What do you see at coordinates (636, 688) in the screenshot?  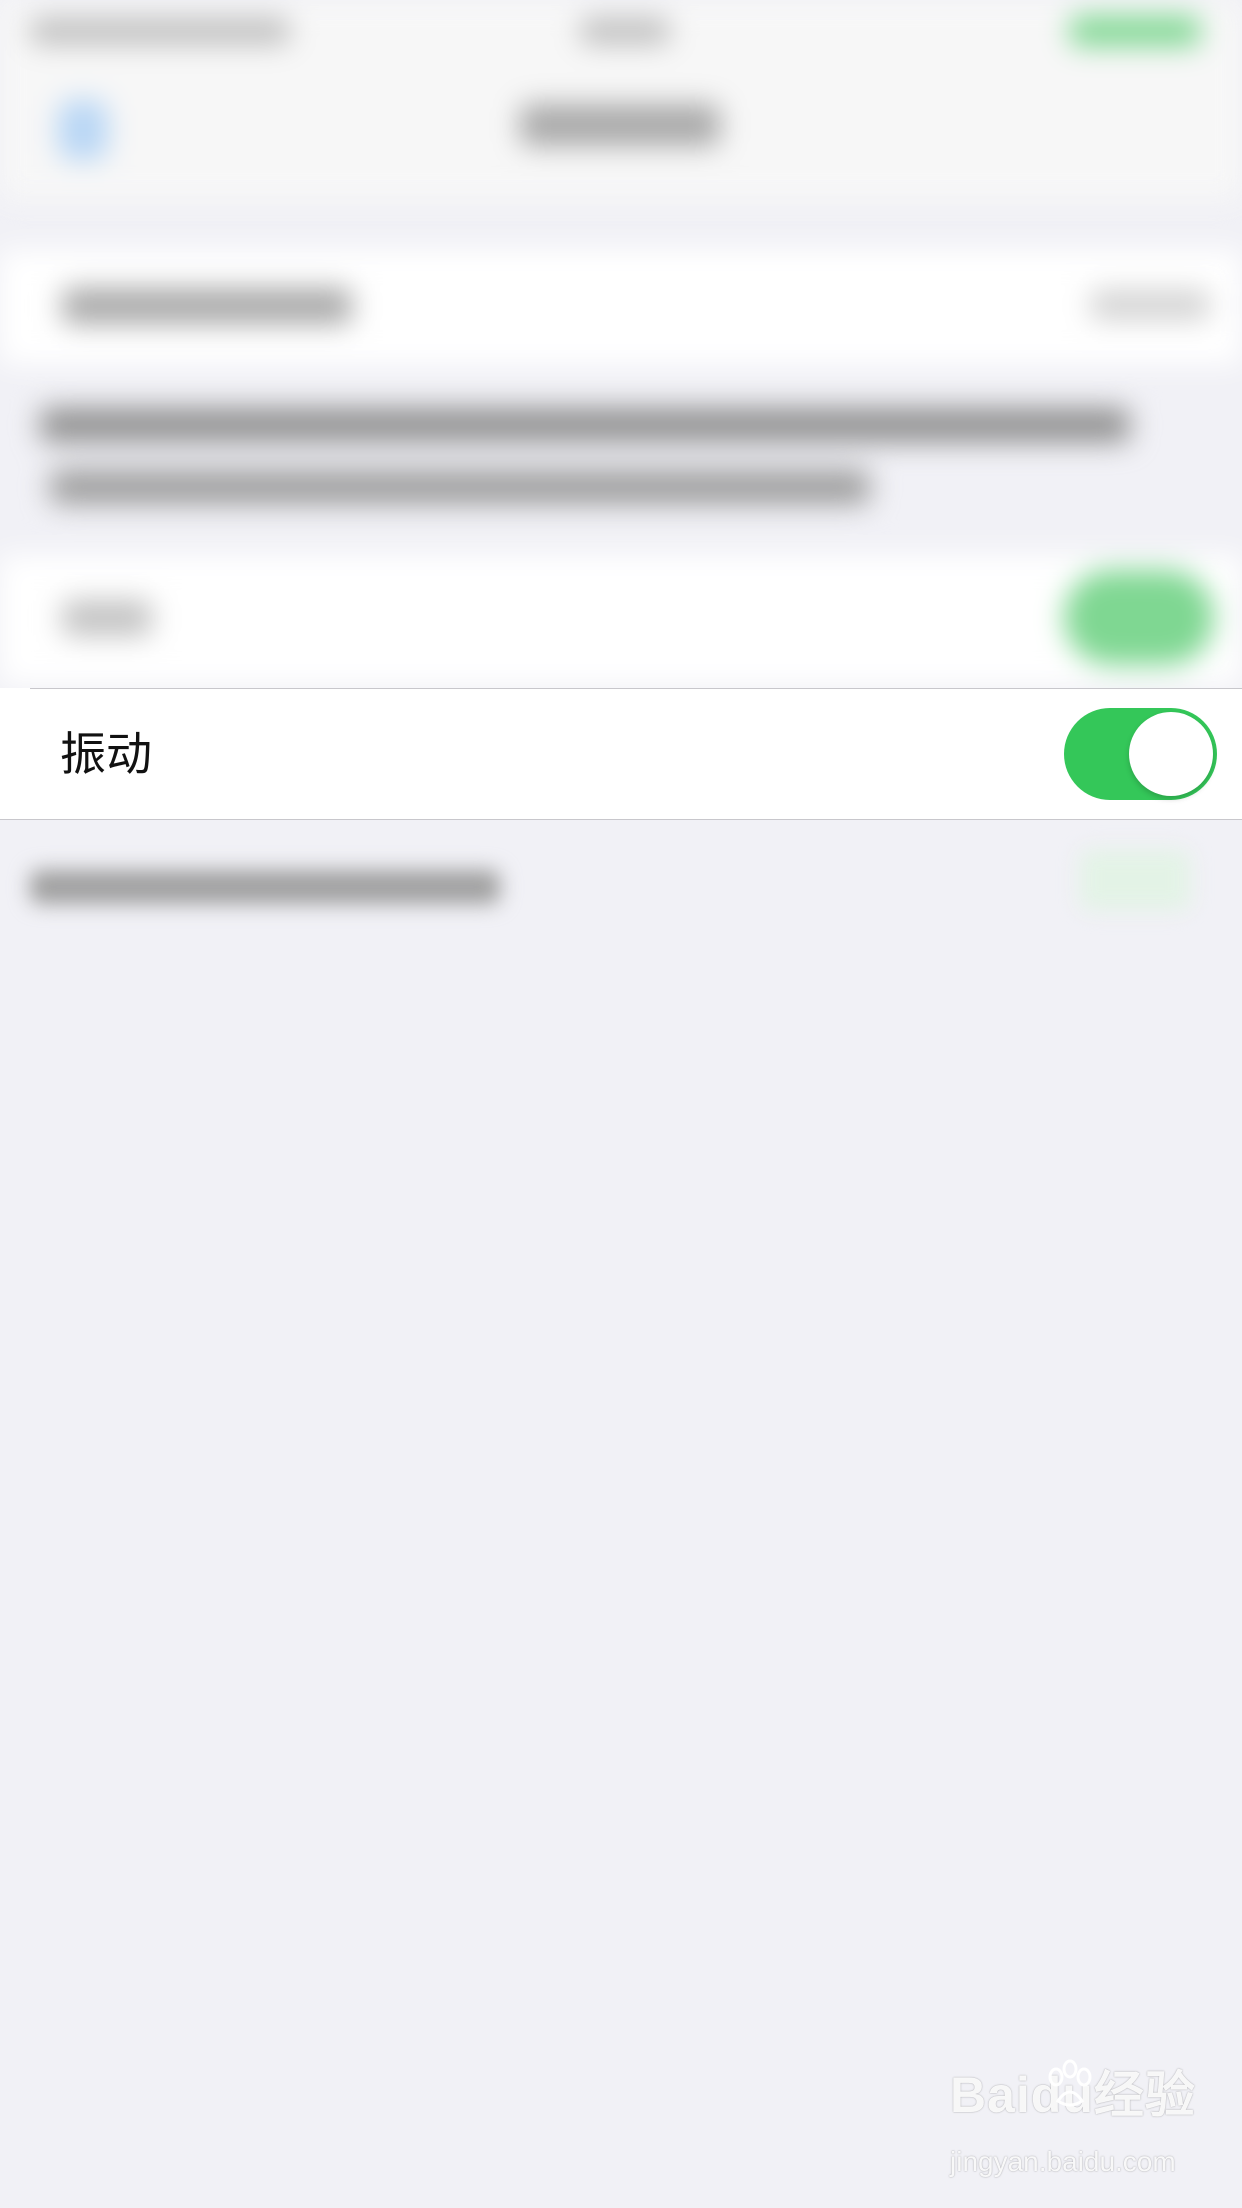 I see `separator` at bounding box center [636, 688].